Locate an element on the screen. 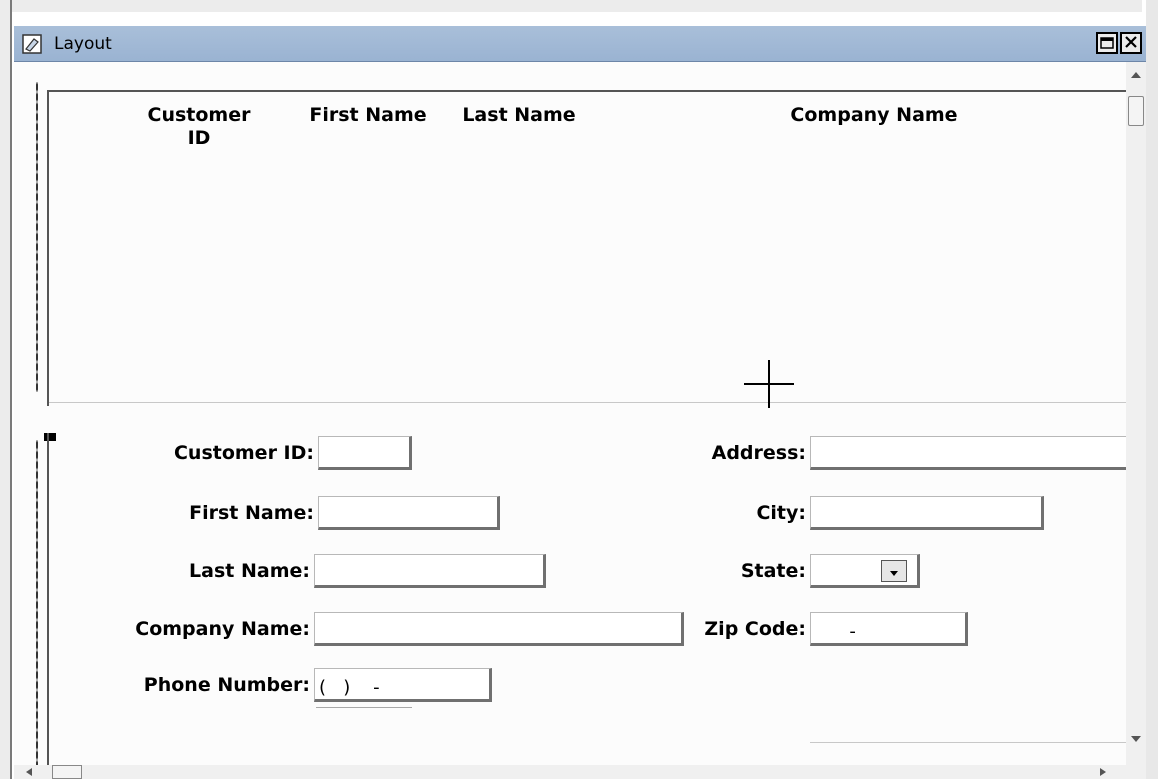 The width and height of the screenshot is (1158, 779). scroll-right-arrow-icon is located at coordinates (1103, 772).